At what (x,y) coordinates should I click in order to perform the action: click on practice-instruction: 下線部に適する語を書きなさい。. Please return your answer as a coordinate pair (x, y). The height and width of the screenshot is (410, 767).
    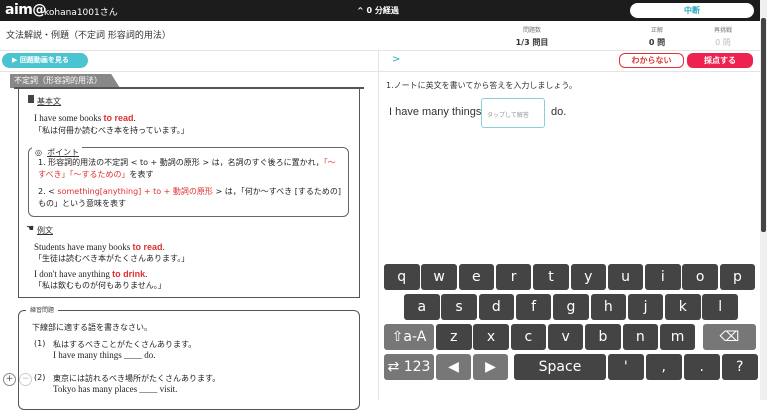
    Looking at the image, I should click on (92, 327).